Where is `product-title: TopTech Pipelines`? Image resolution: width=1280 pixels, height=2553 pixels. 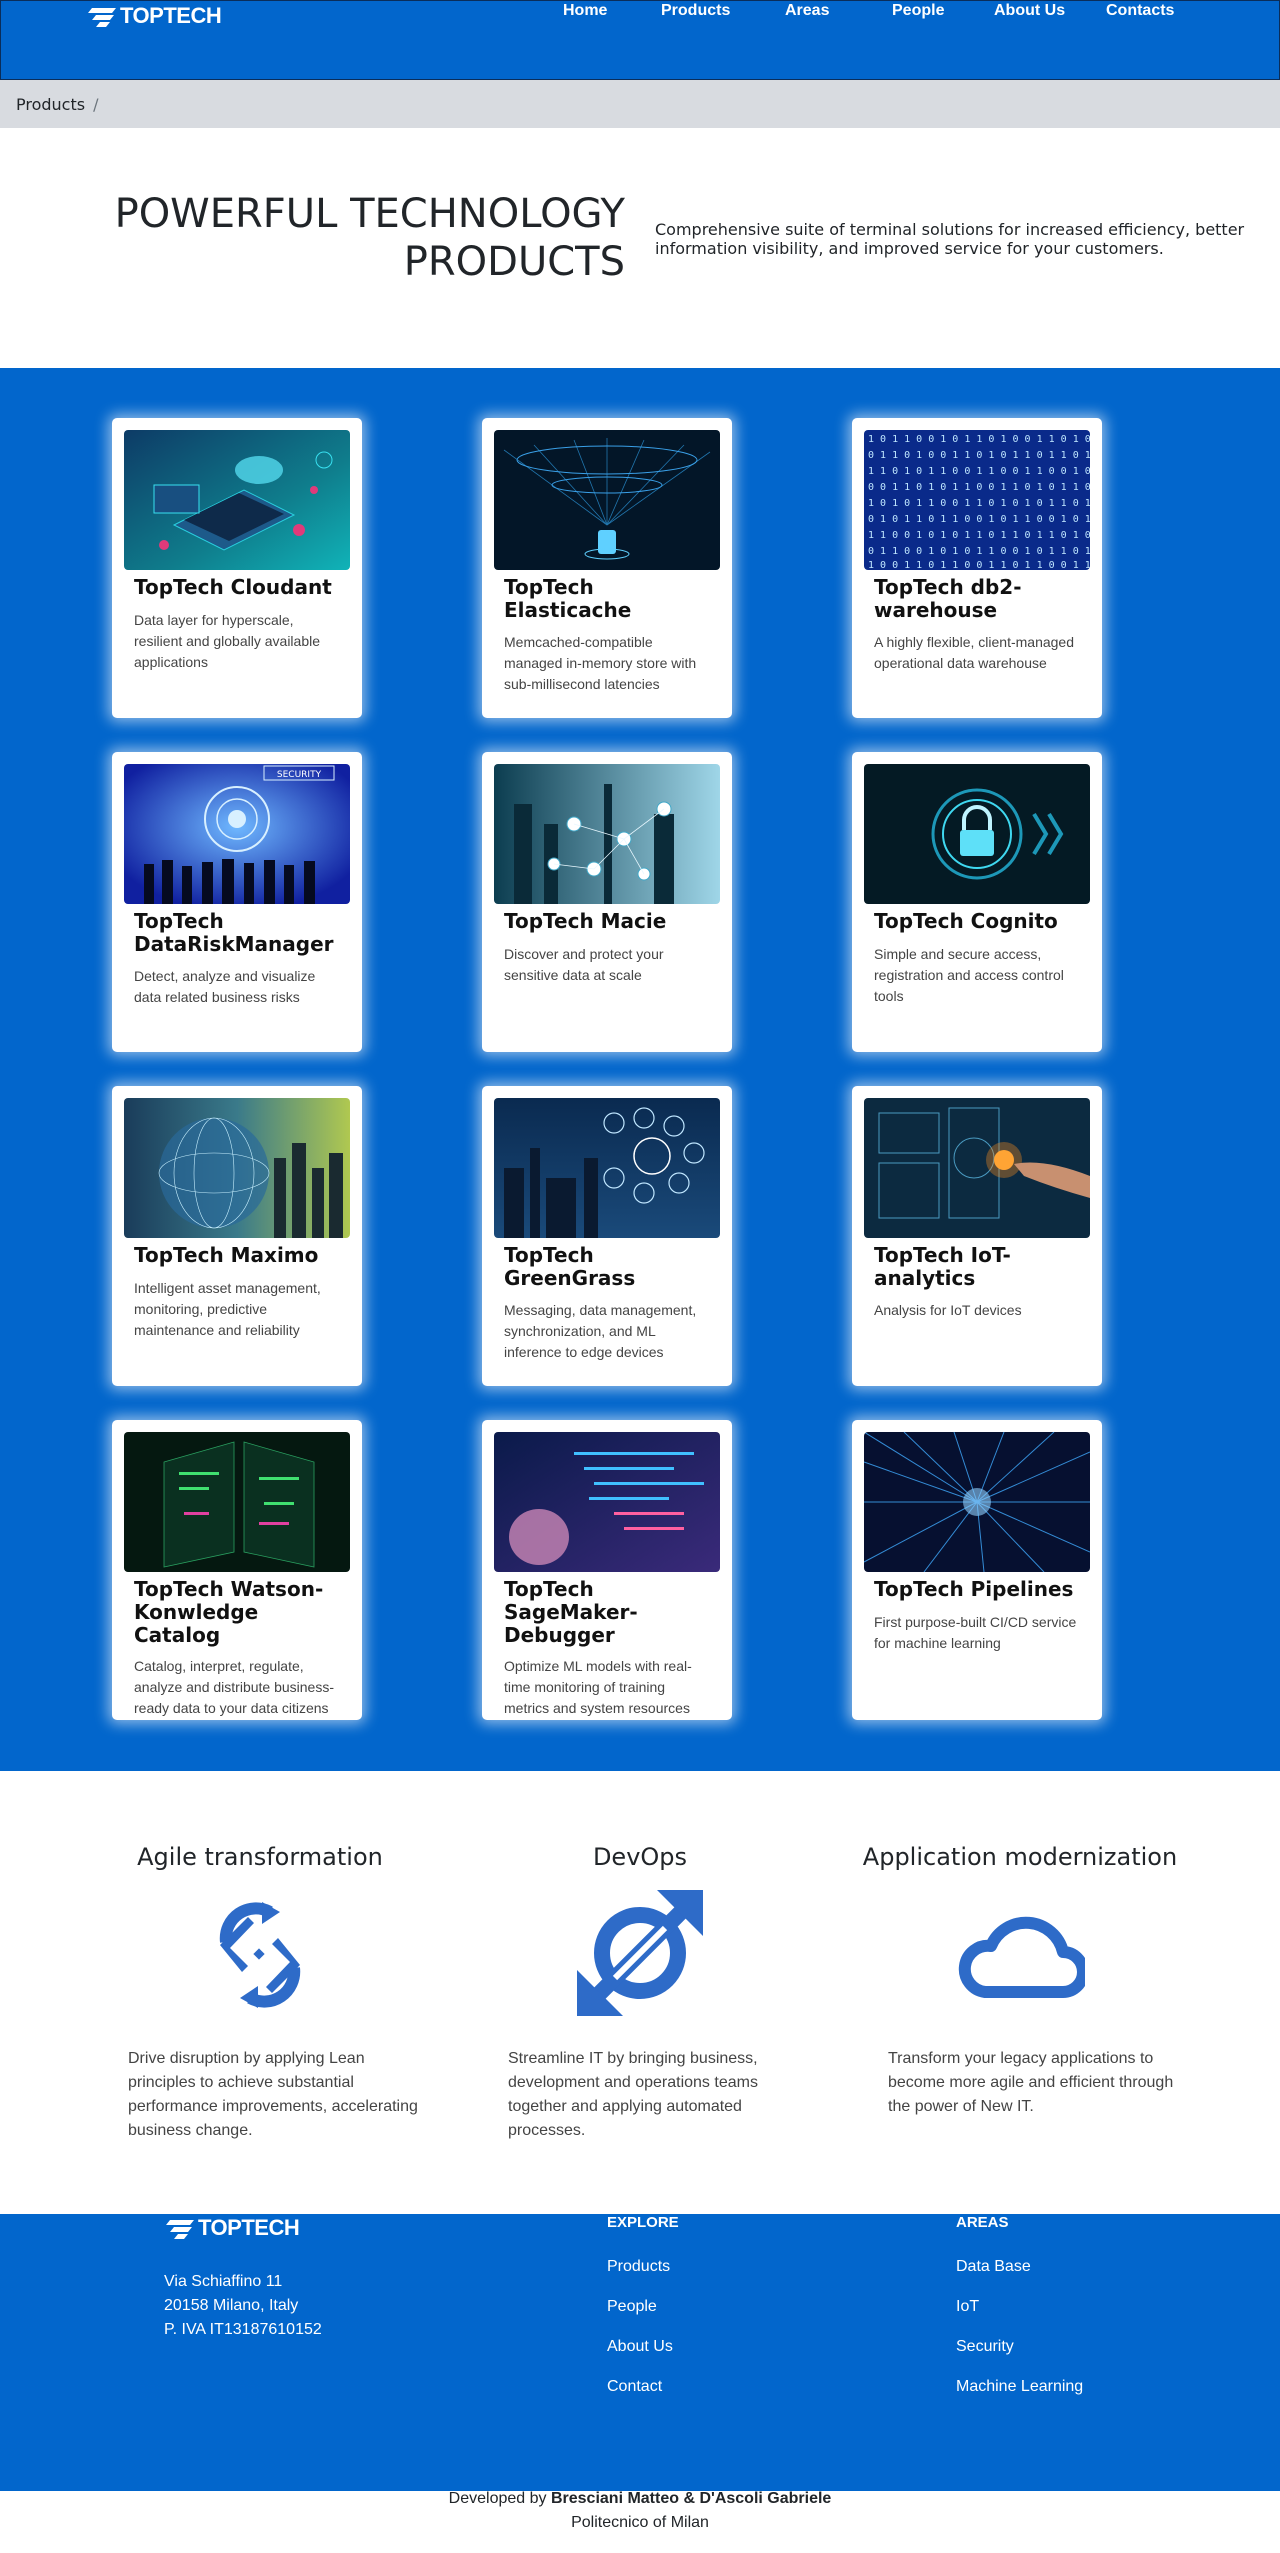
product-title: TopTech Pipelines is located at coordinates (974, 1589).